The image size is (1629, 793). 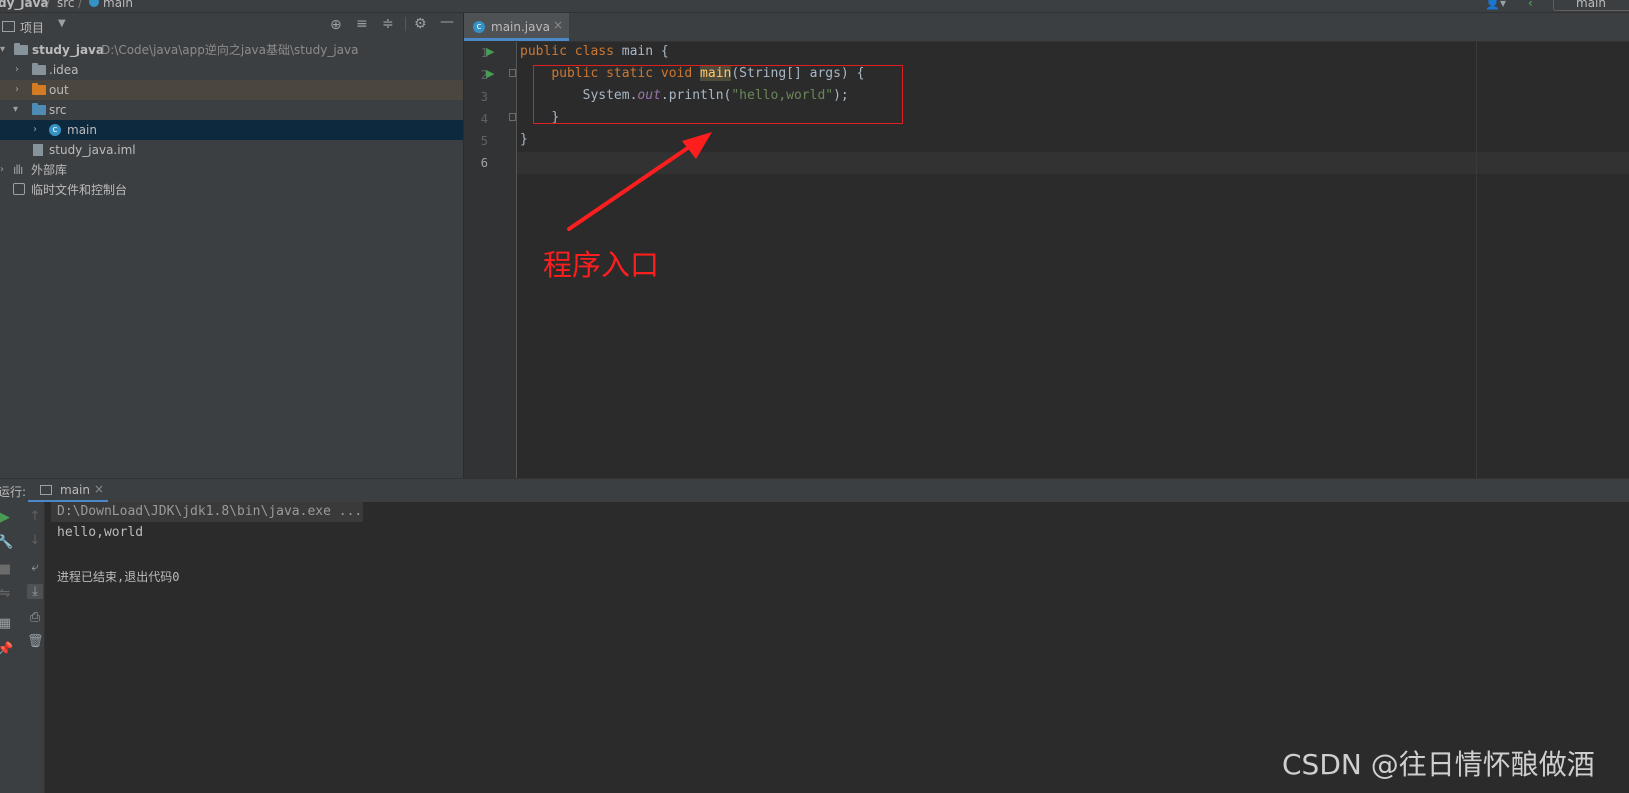 What do you see at coordinates (490, 260) in the screenshot?
I see `editor-gutter: 1 2 3 4 5 6 ▶ ▶` at bounding box center [490, 260].